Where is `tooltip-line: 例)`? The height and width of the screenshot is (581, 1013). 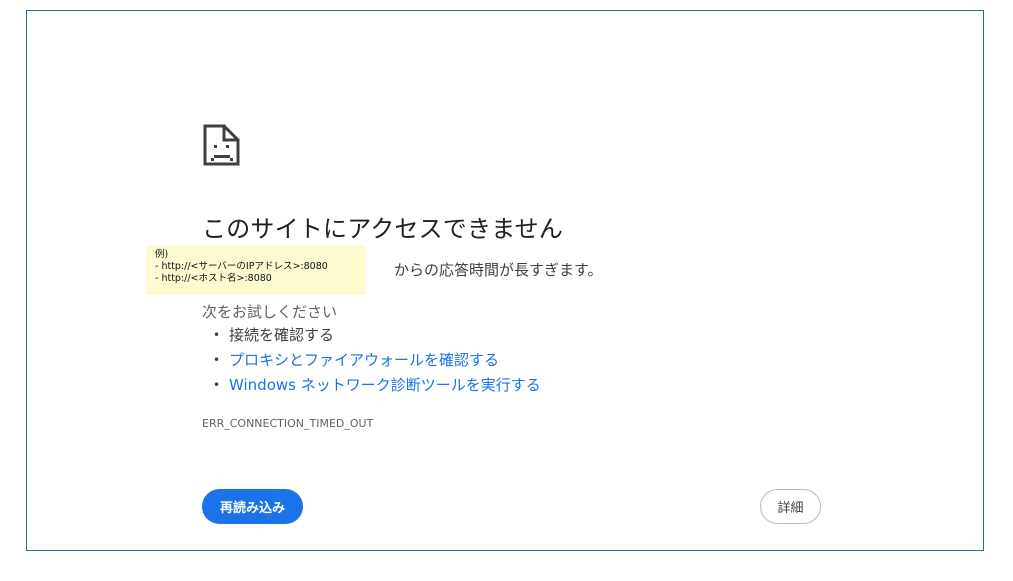
tooltip-line: 例) is located at coordinates (162, 254).